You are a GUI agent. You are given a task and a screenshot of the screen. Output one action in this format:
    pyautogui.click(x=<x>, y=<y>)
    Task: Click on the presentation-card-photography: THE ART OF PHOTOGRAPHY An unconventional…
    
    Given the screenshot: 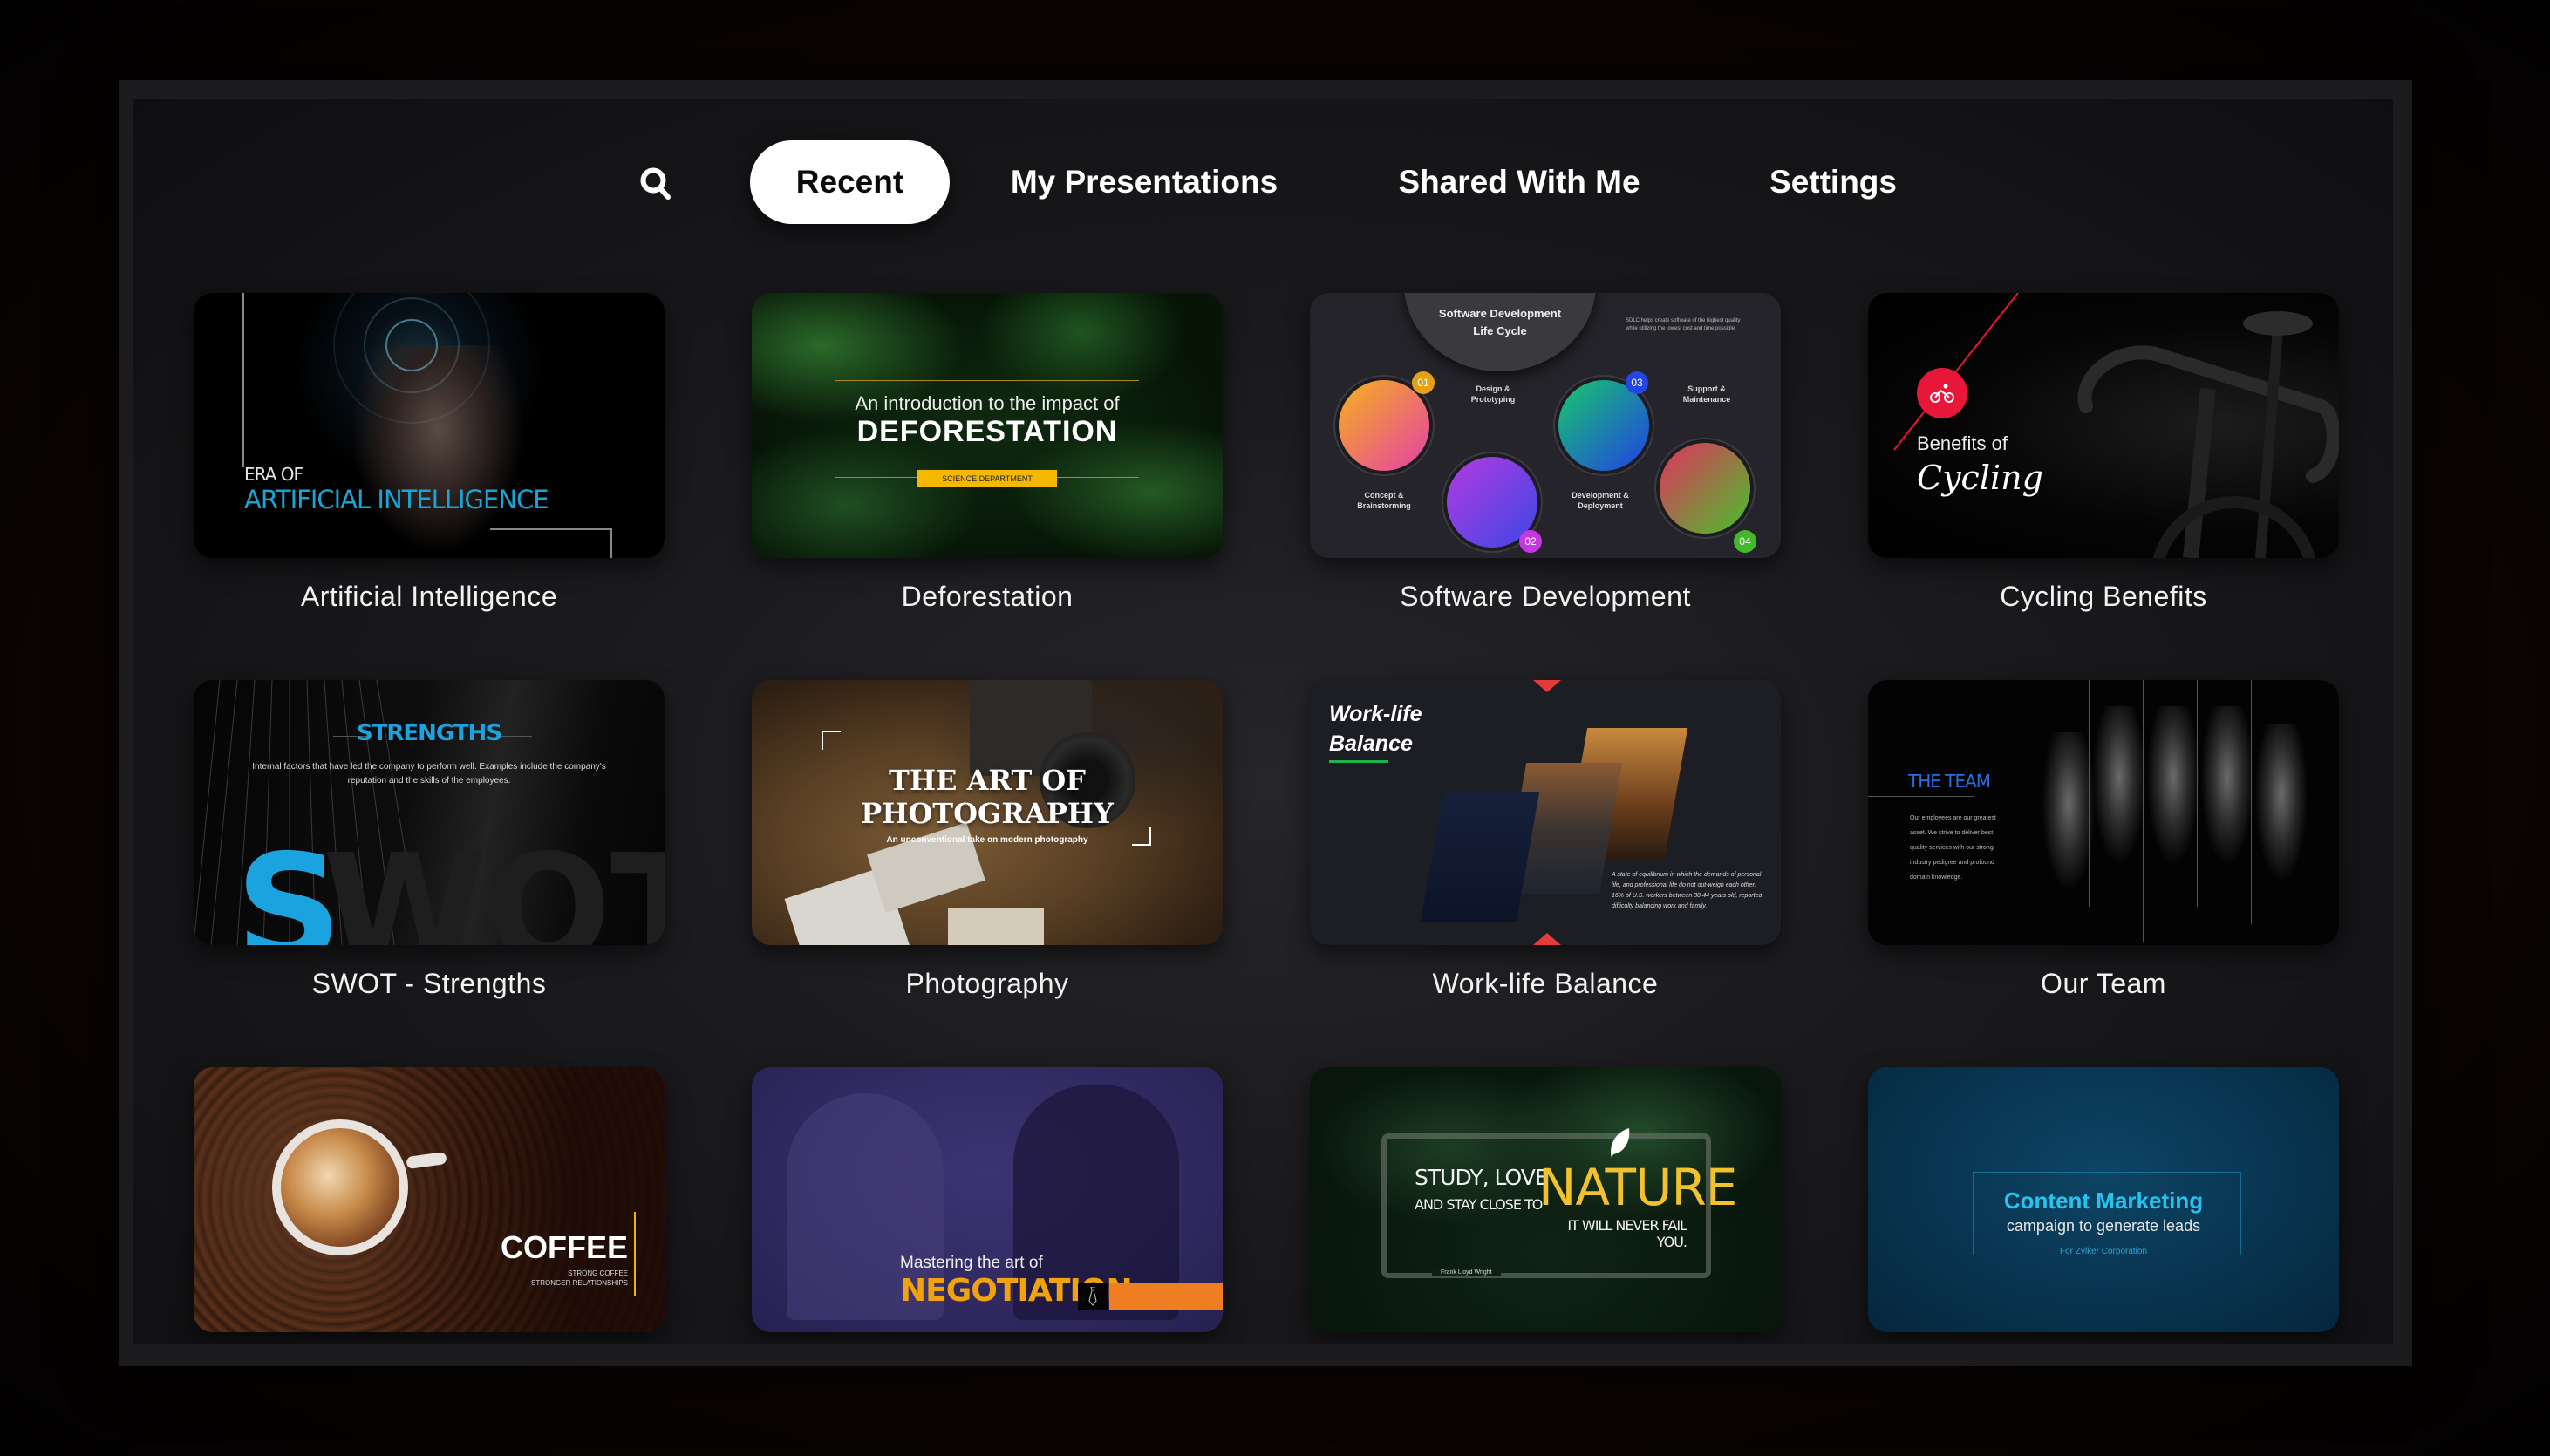 What is the action you would take?
    pyautogui.click(x=988, y=839)
    